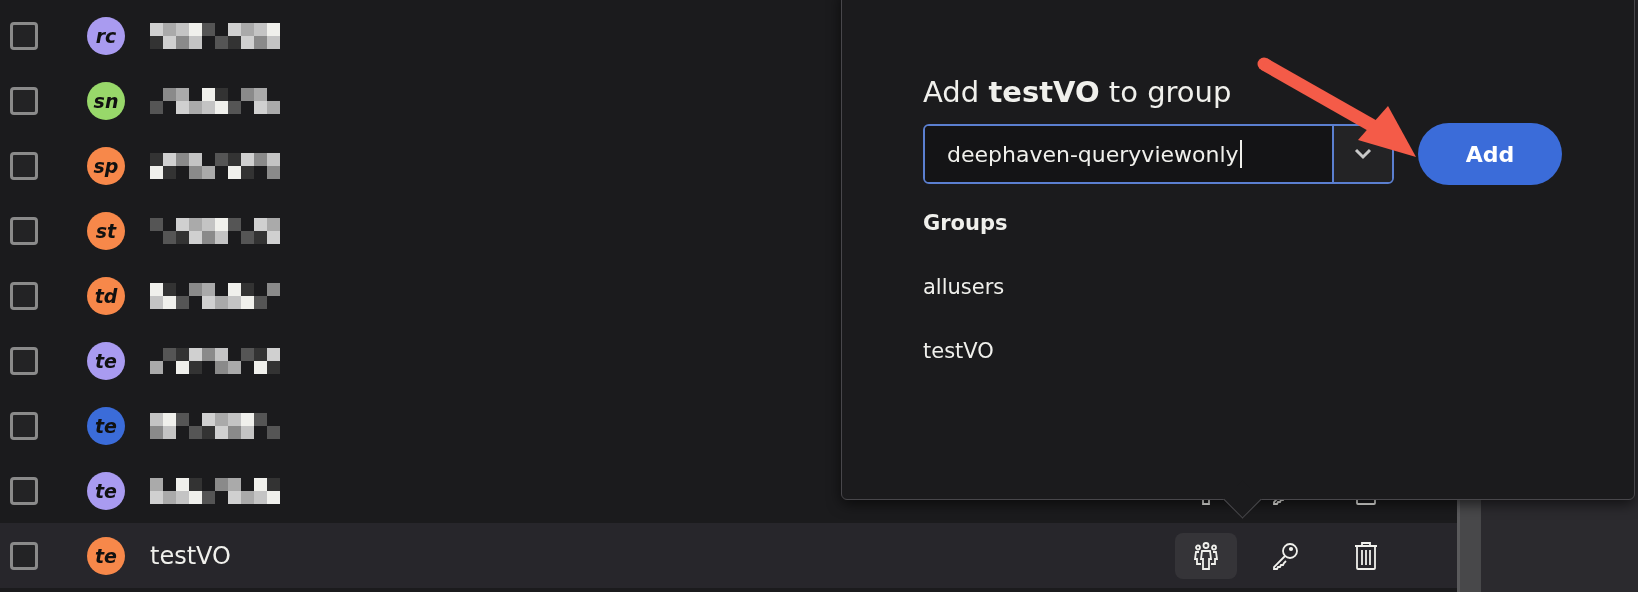 The height and width of the screenshot is (592, 1638). I want to click on user-avatar: st, so click(106, 230).